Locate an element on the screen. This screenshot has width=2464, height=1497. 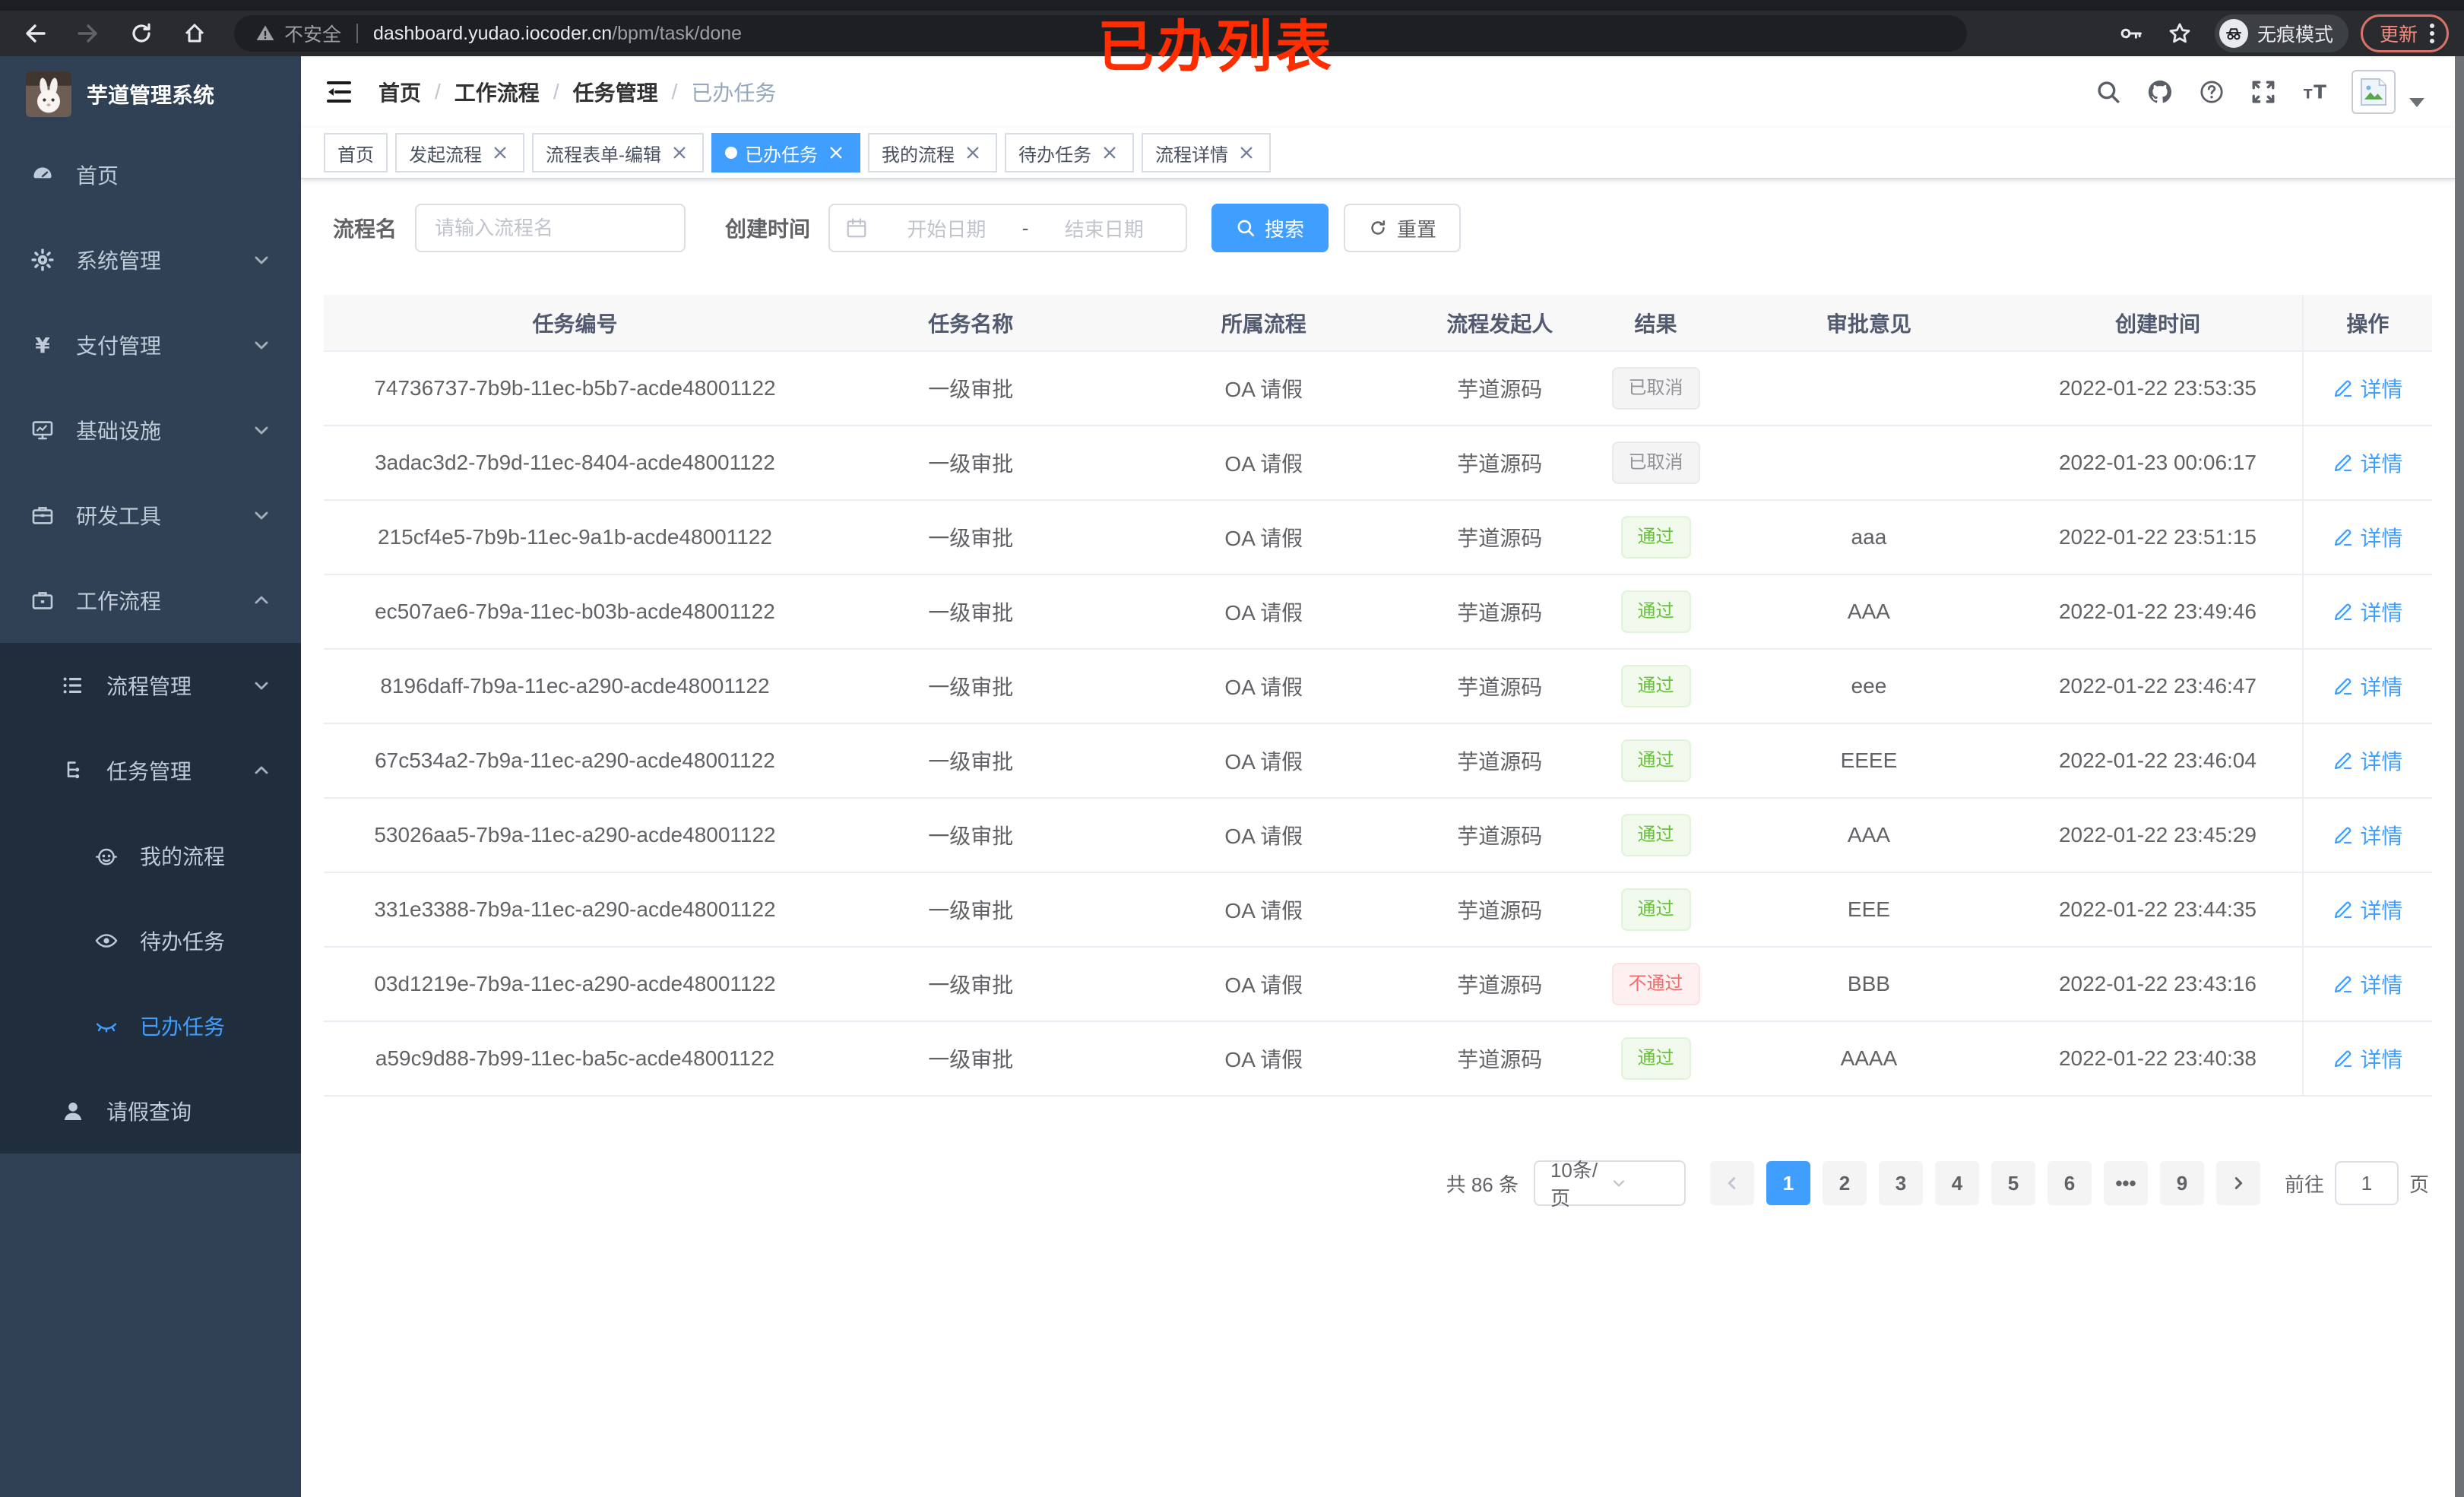
cell-result: 已取消 is located at coordinates (1655, 464).